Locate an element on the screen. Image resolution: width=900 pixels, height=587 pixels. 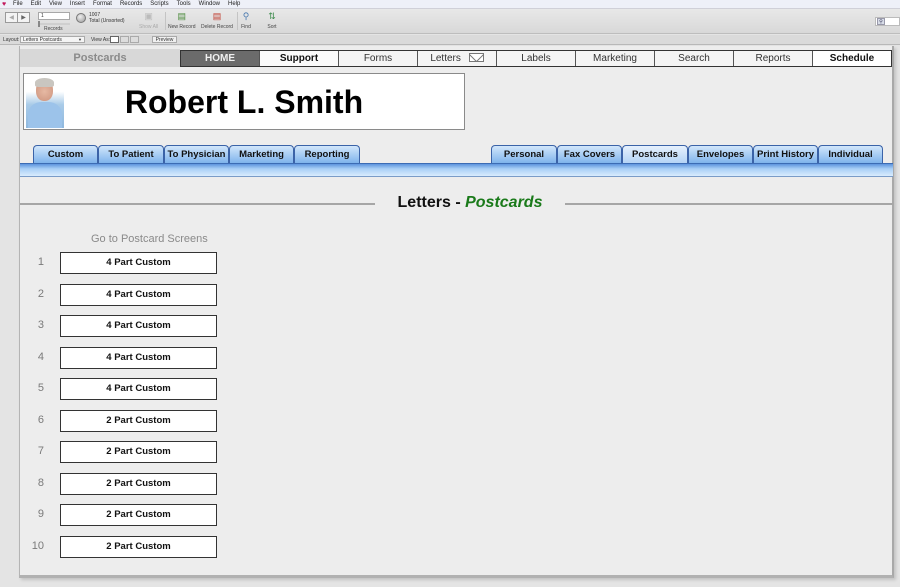
patient-photo is located at coordinates (45, 102).